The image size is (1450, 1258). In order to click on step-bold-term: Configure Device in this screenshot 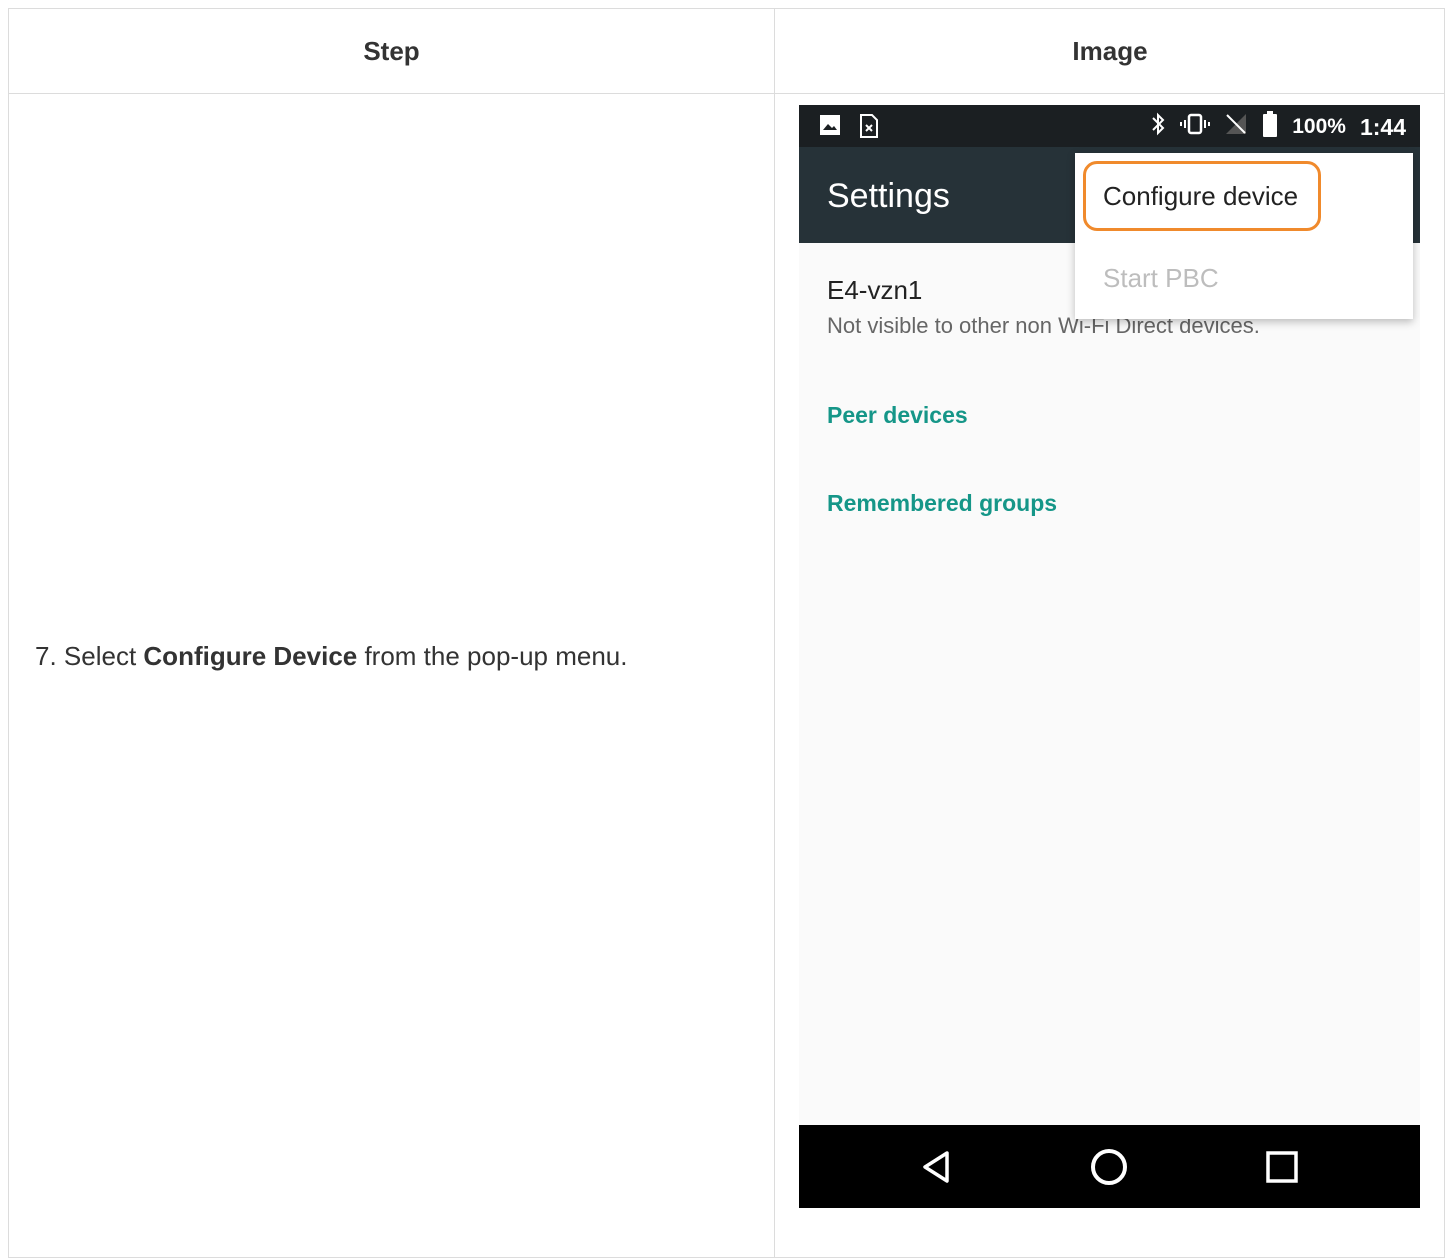, I will do `click(250, 656)`.